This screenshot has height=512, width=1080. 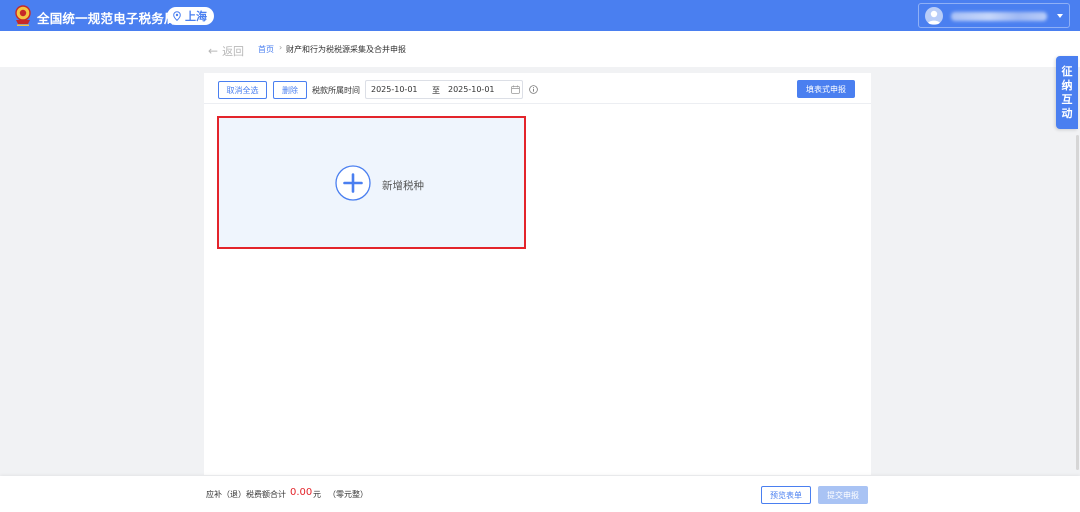 What do you see at coordinates (301, 492) in the screenshot?
I see `total-tax-amount: 0.00` at bounding box center [301, 492].